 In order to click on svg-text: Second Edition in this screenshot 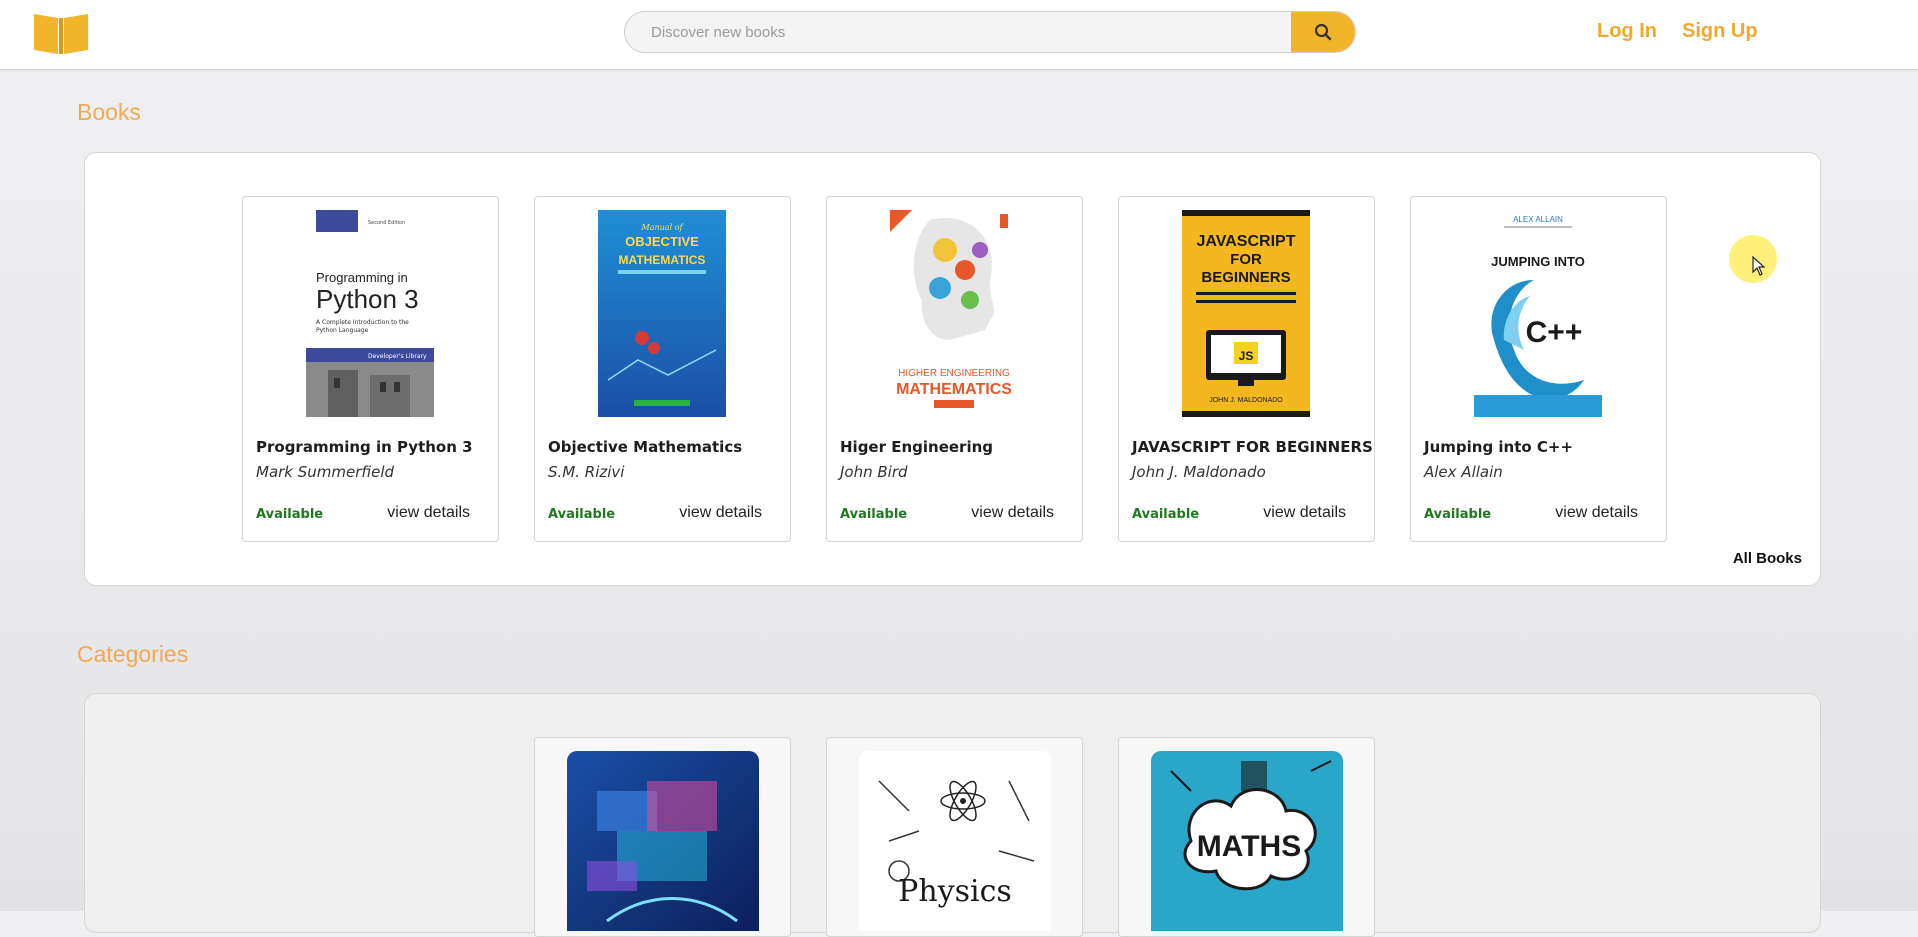, I will do `click(386, 223)`.